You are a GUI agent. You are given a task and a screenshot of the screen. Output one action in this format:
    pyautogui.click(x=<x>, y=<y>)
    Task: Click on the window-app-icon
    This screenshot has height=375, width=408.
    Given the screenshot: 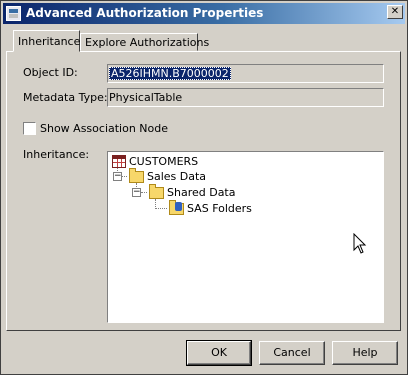 What is the action you would take?
    pyautogui.click(x=13, y=13)
    